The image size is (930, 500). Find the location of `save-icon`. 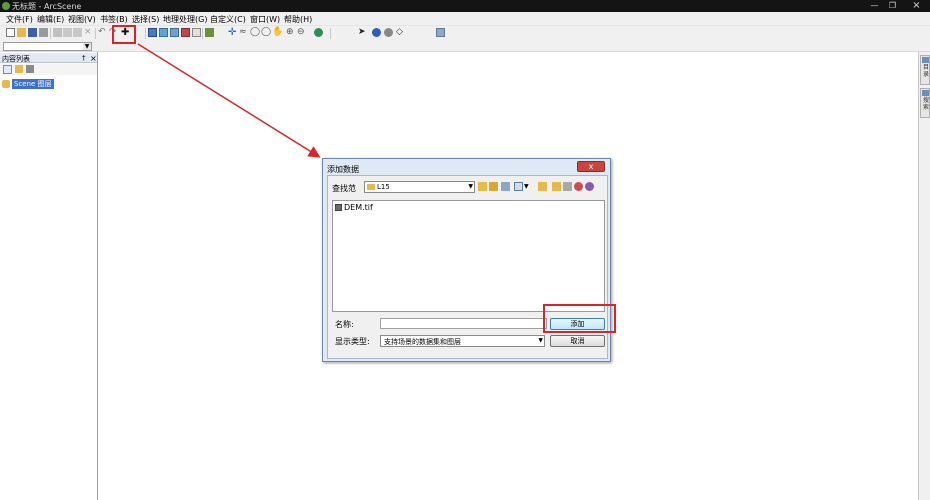

save-icon is located at coordinates (32, 32).